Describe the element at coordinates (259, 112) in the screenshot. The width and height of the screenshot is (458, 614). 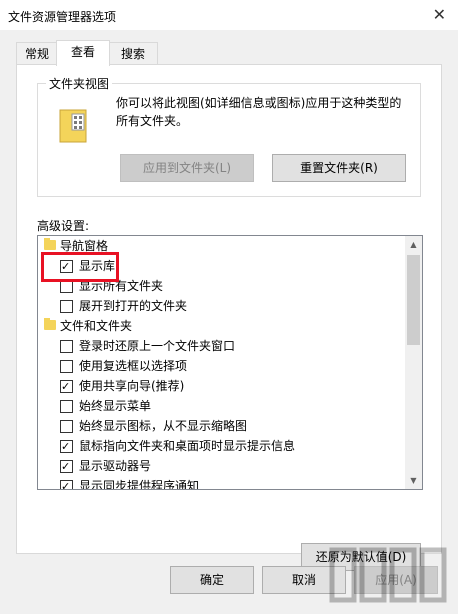
I see `folder-view-description: 你可以将此视图(如详细信息或图标)应用于这种类型的所有文件夹。` at that location.